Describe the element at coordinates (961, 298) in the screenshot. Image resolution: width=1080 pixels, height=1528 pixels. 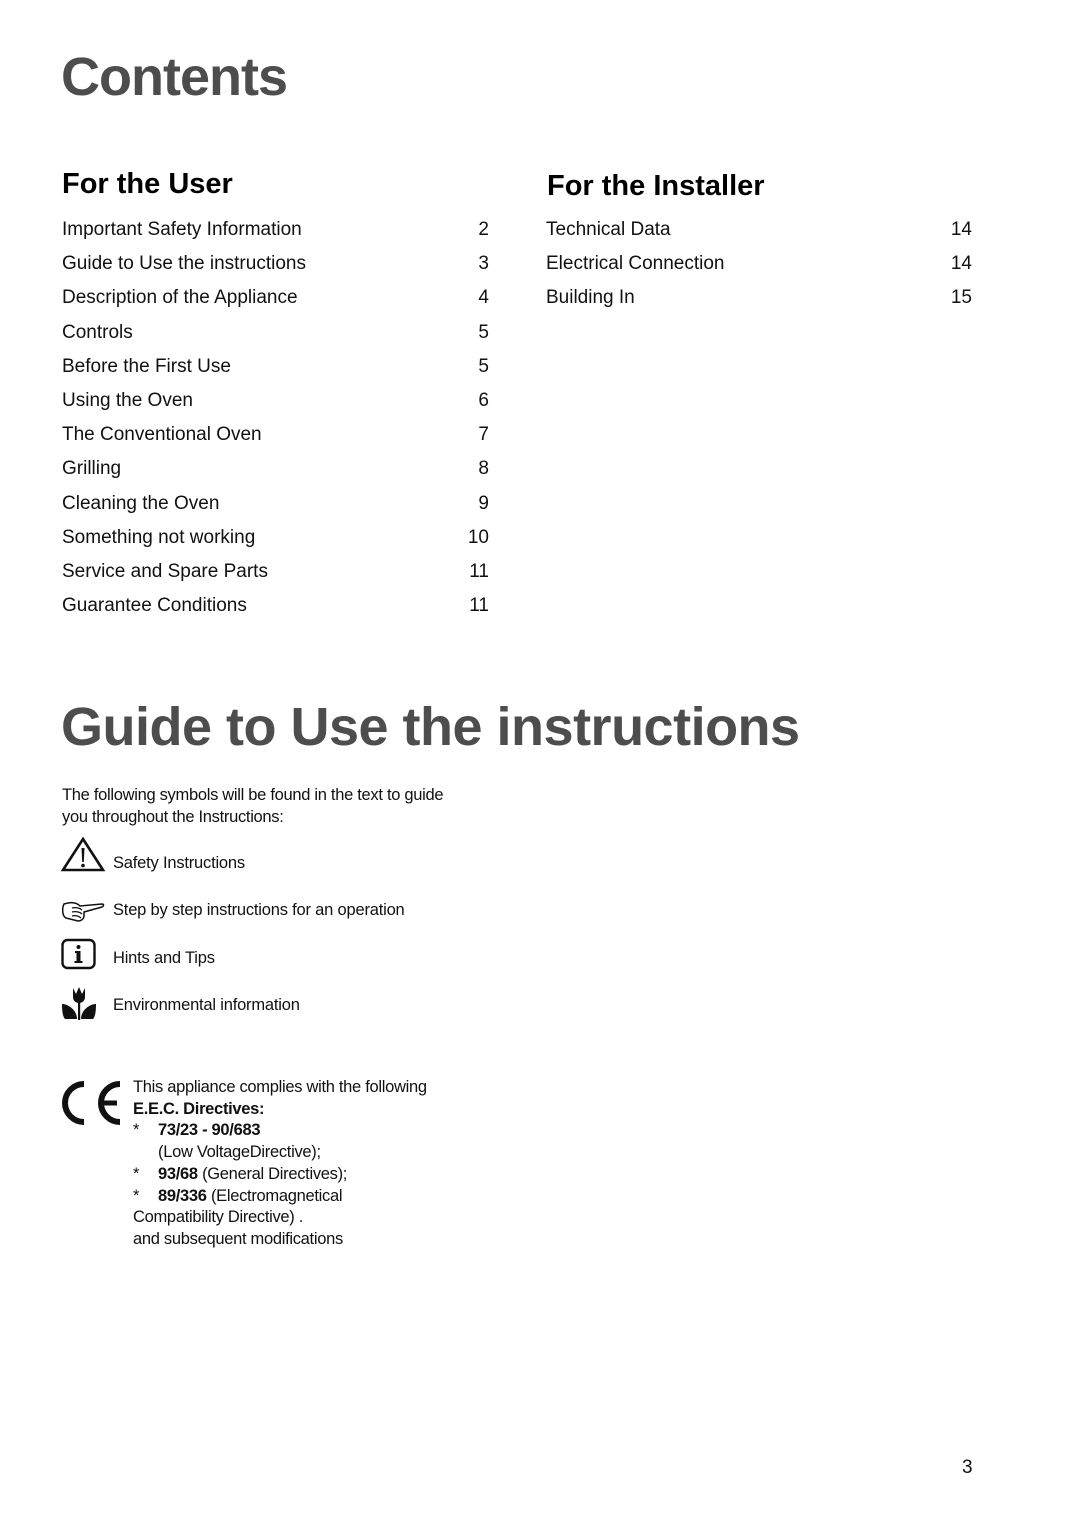
I see `toc-item-page: 15` at that location.